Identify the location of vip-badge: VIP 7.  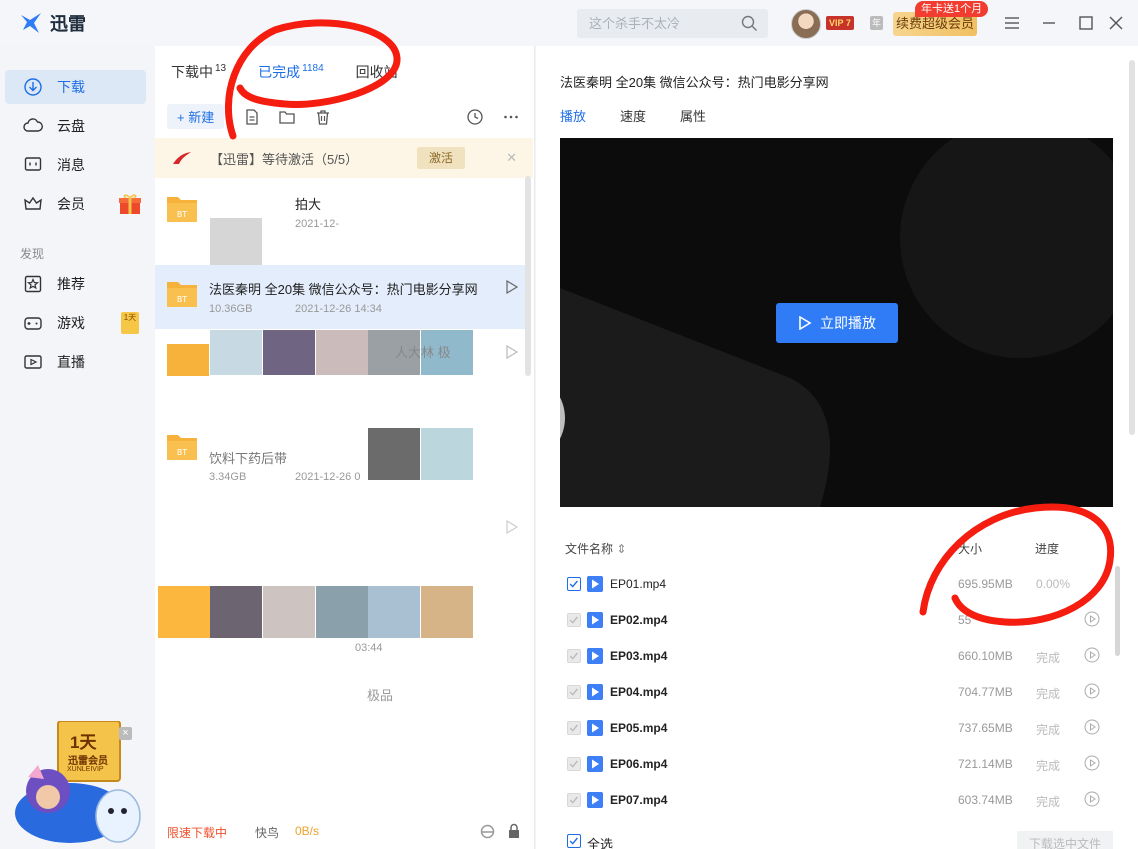
(840, 23).